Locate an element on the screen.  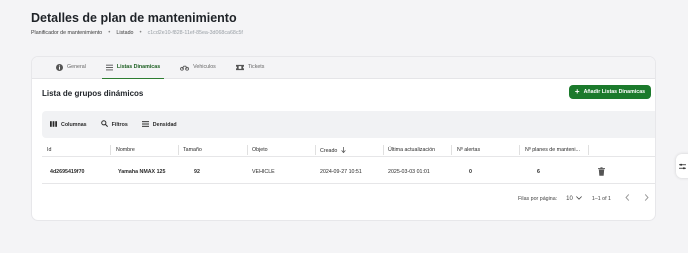
tab-label: General is located at coordinates (76, 67).